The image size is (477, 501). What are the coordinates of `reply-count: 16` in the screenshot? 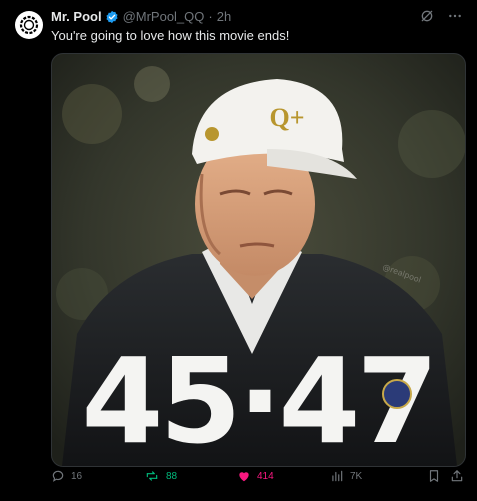 It's located at (77, 476).